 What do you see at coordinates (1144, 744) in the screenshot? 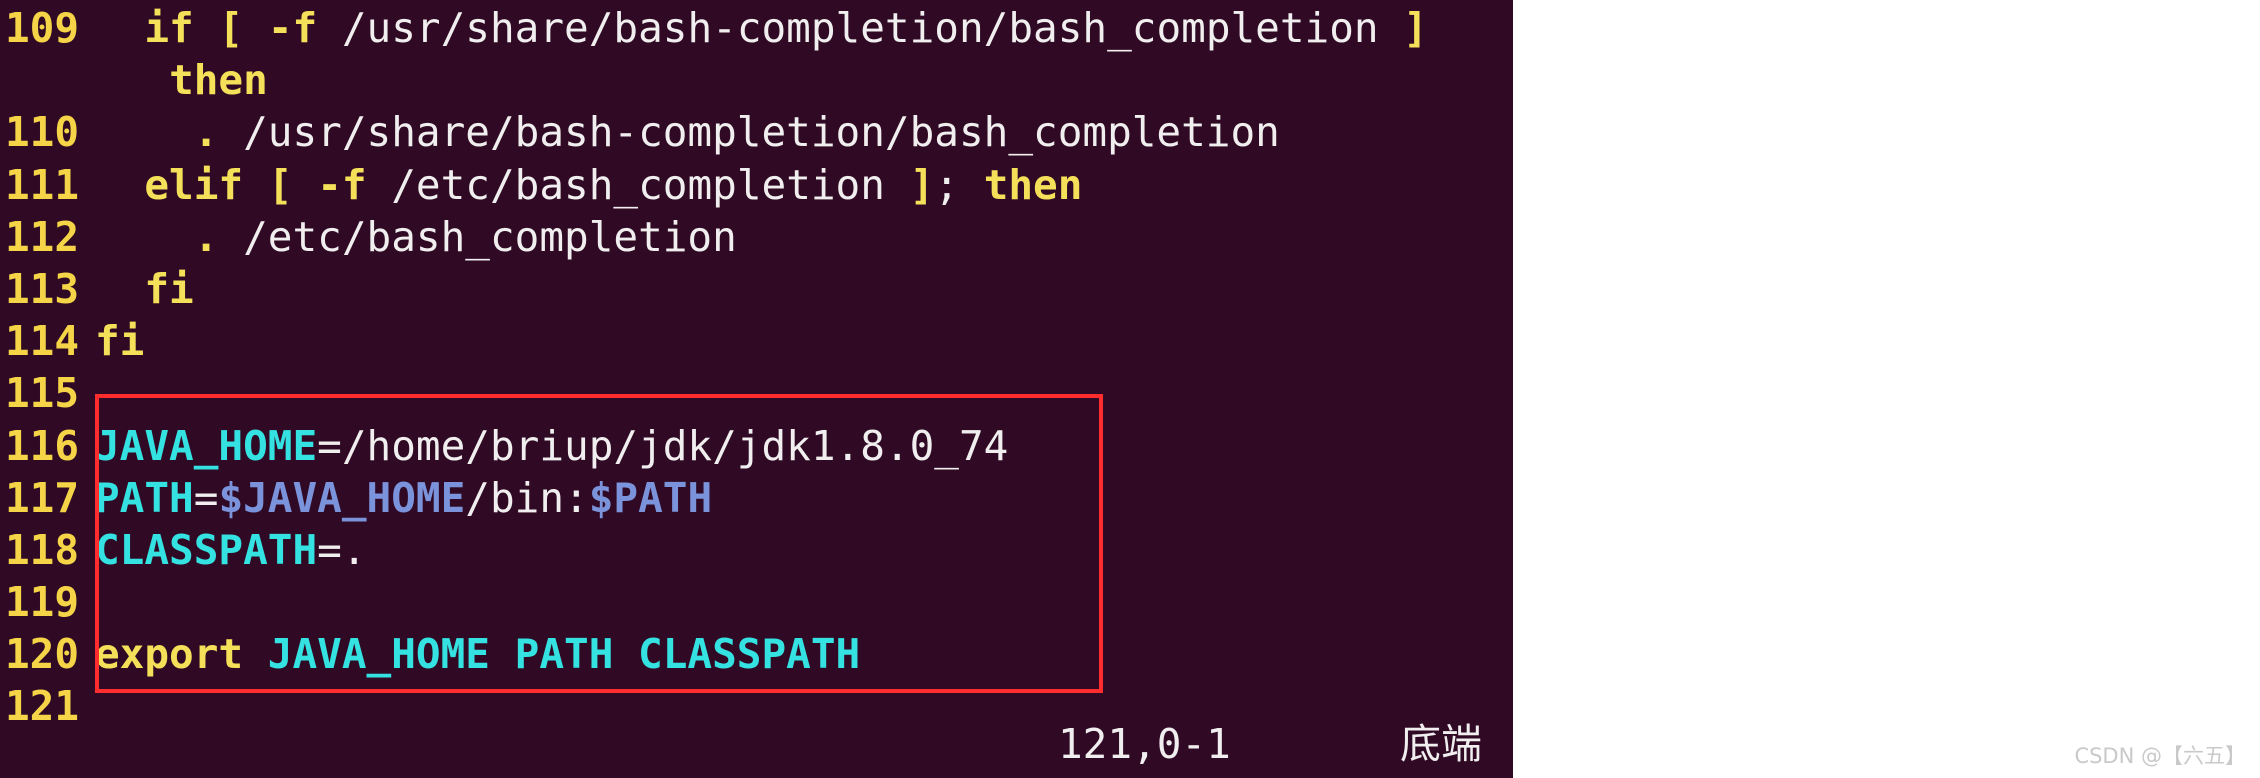
I see `status-cursor-position: 121,0-1` at bounding box center [1144, 744].